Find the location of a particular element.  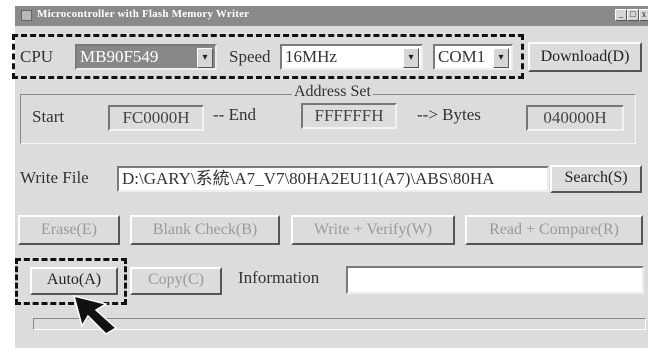

arrow-cursor-icon is located at coordinates (95, 314).